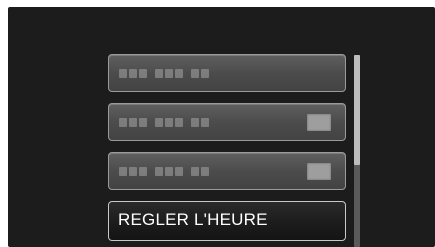 The height and width of the screenshot is (247, 435). Describe the element at coordinates (357, 110) in the screenshot. I see `scrollbar-thumb` at that location.